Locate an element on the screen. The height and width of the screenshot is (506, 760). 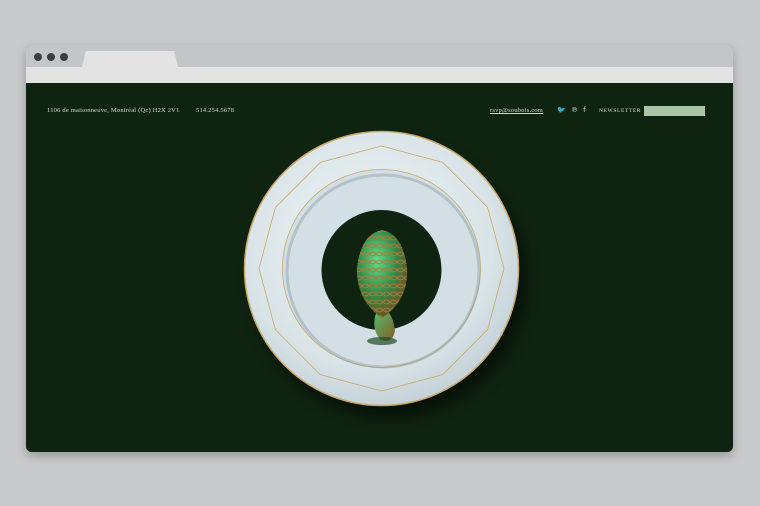
newsletter-input is located at coordinates (674, 111).